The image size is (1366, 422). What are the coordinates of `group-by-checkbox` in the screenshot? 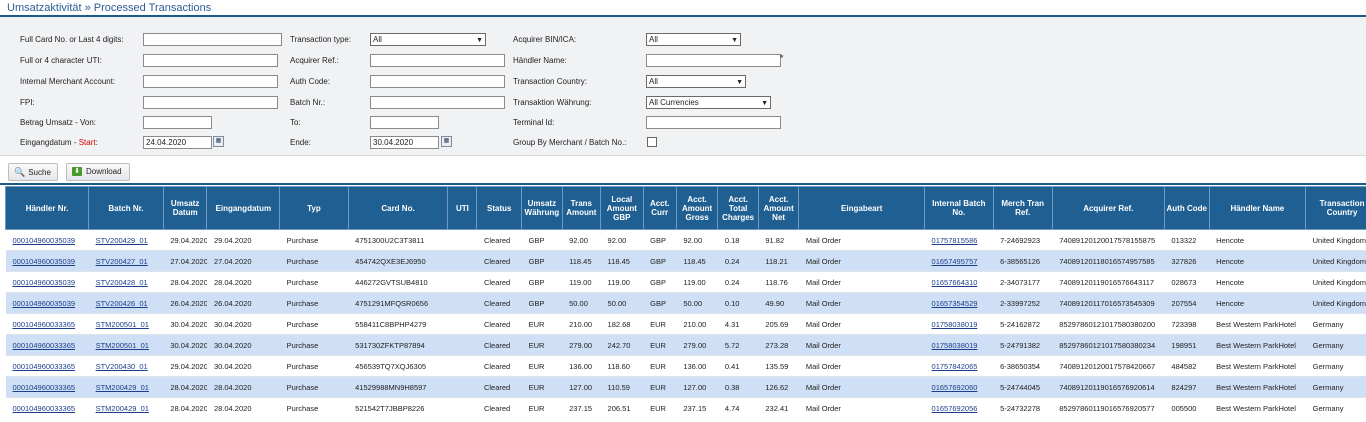 It's located at (652, 142).